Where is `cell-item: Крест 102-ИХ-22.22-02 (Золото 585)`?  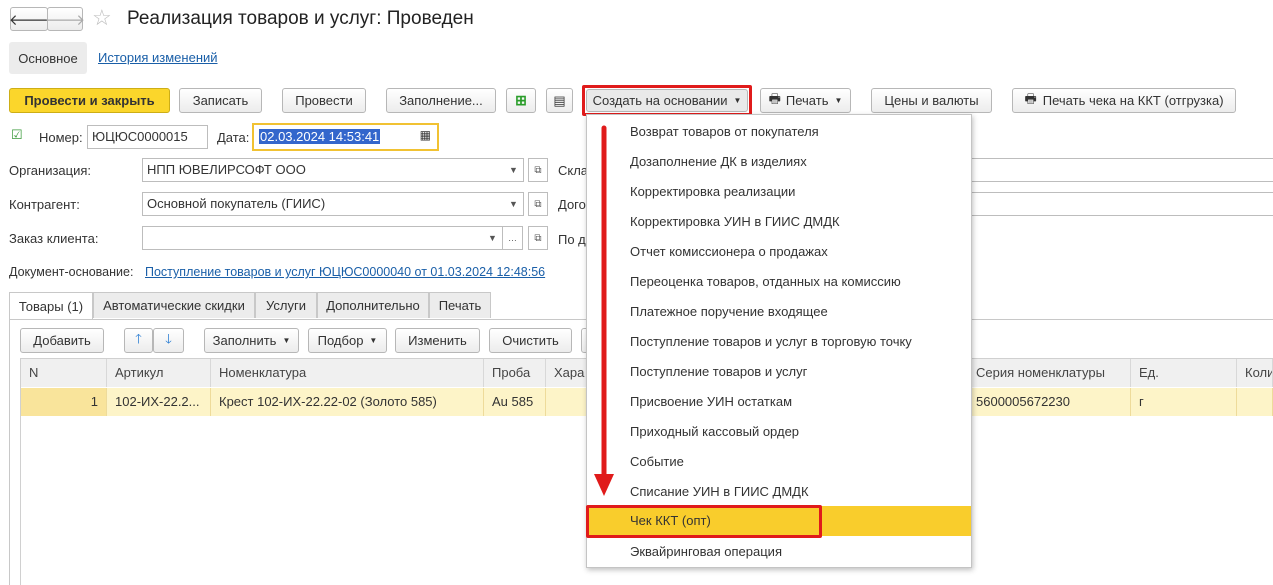
cell-item: Крест 102-ИХ-22.22-02 (Золото 585) is located at coordinates (347, 402).